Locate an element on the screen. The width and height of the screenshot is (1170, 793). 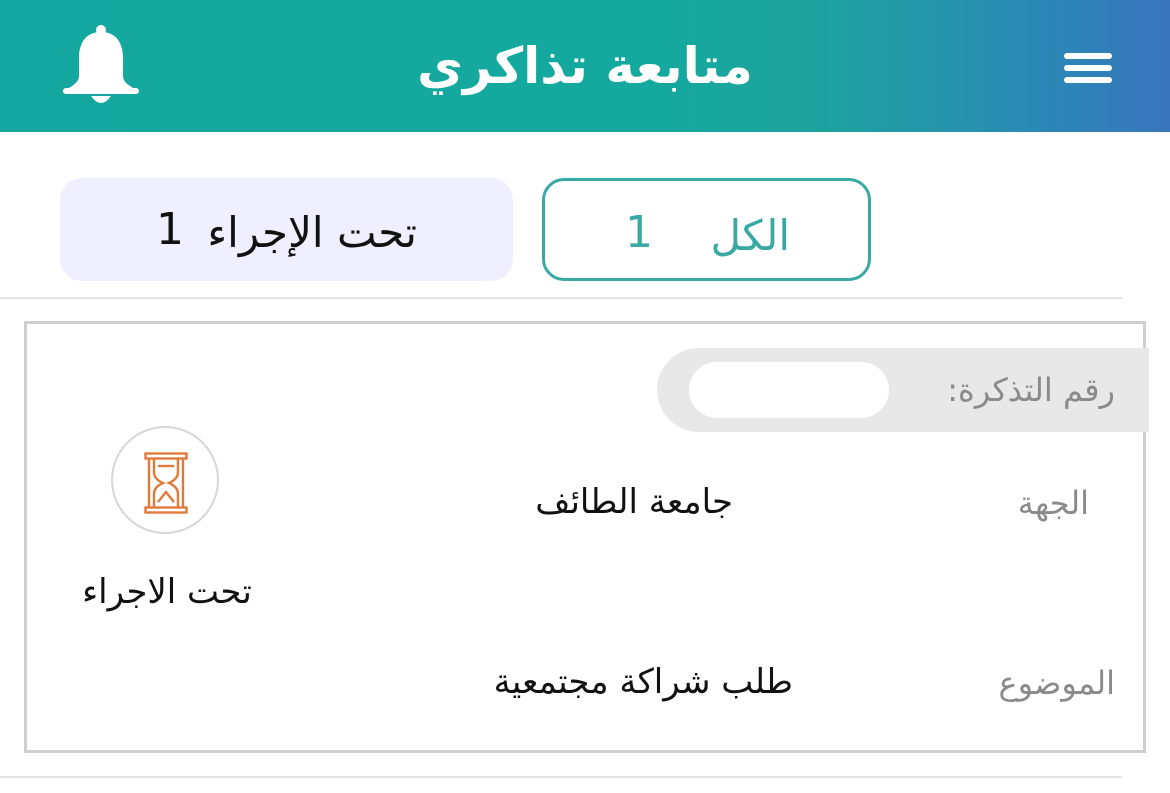
menu-icon-bar-middle is located at coordinates (1088, 68).